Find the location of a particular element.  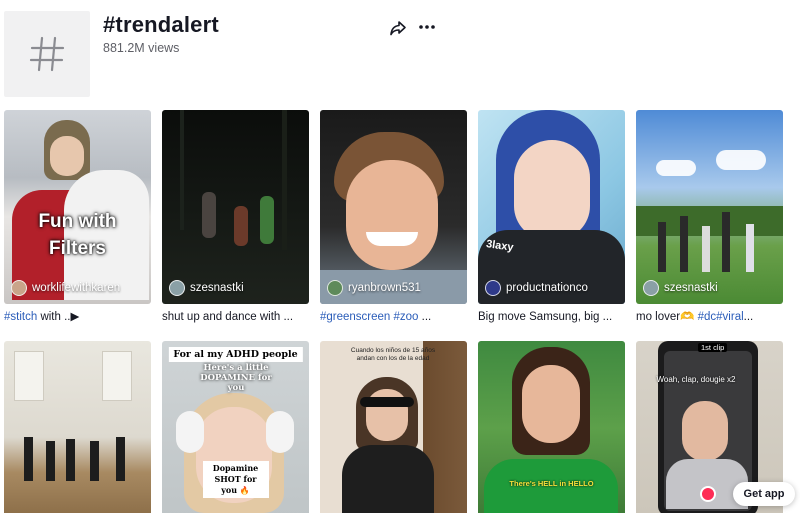

video-thumbnail: 3laxy productnationco is located at coordinates (551, 207).